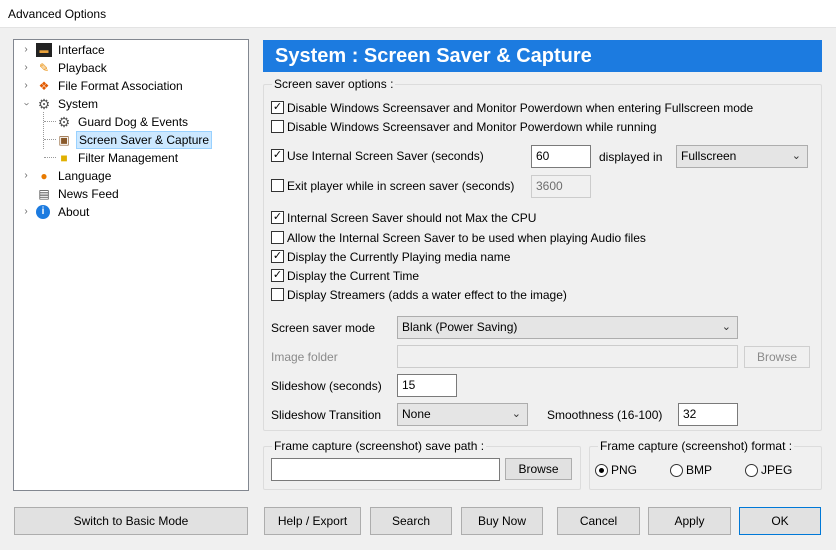  What do you see at coordinates (312, 521) in the screenshot?
I see `help-export-button: Help / Export` at bounding box center [312, 521].